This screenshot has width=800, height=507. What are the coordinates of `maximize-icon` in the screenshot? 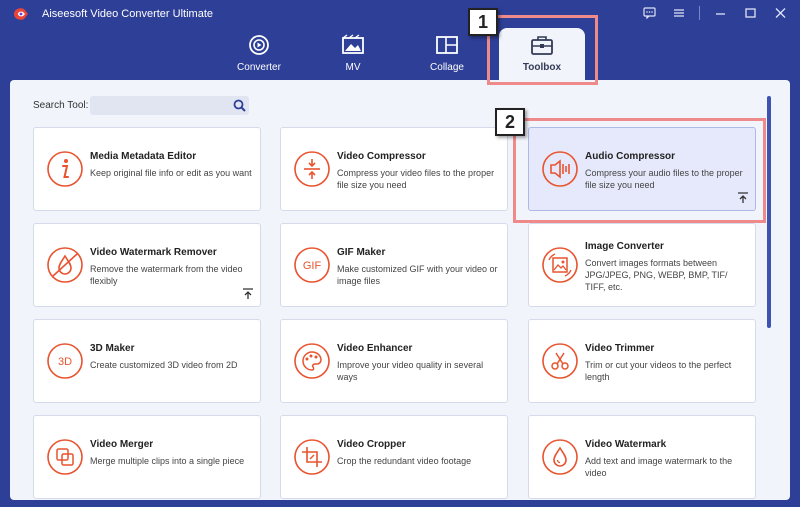 It's located at (750, 13).